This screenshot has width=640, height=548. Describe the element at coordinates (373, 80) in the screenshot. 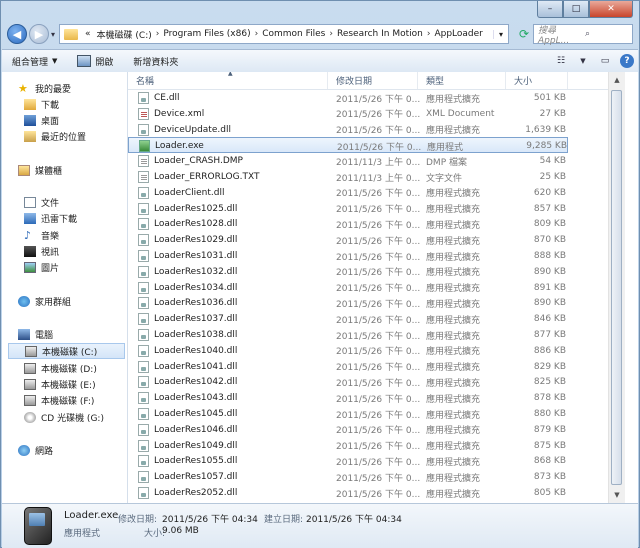

I see `column-header-date: 修改日期` at that location.